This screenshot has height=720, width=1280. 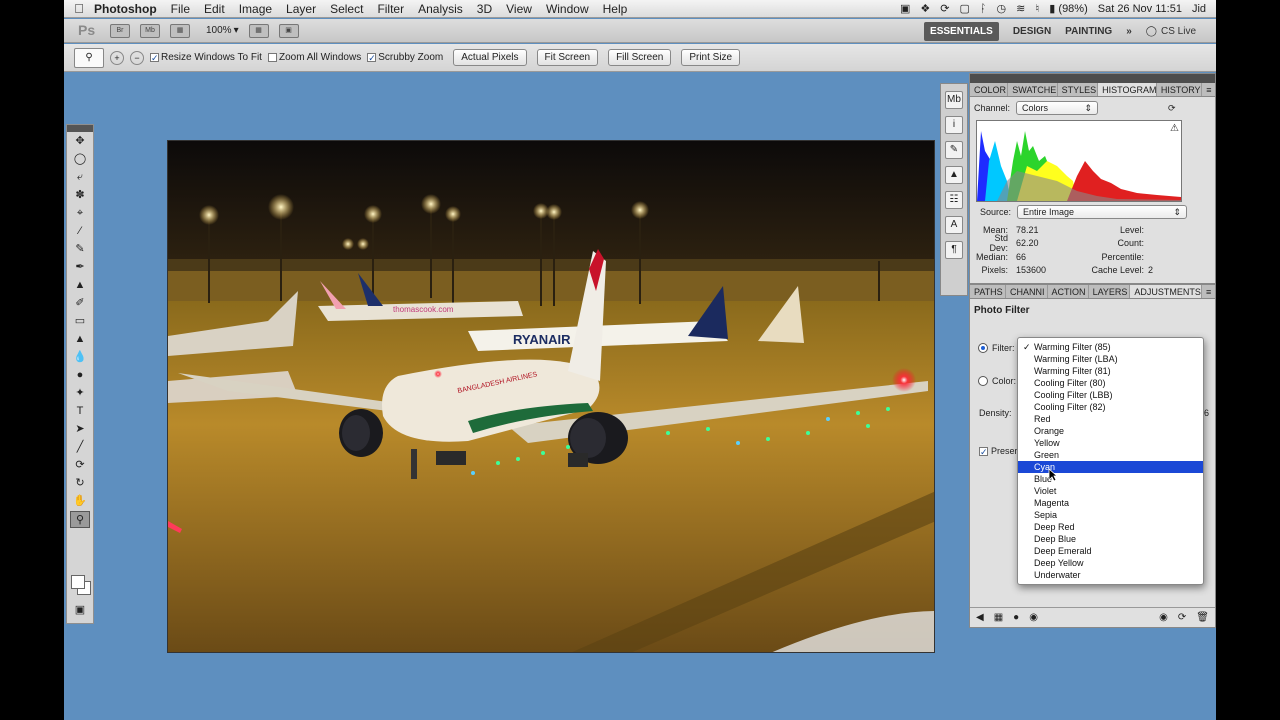 What do you see at coordinates (1180, 89) in the screenshot?
I see `tab-history: HISTORY` at bounding box center [1180, 89].